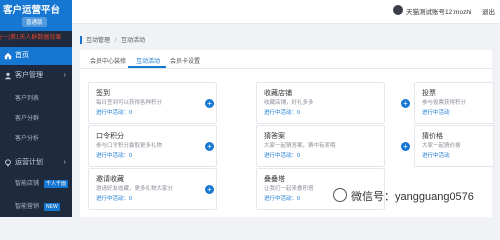 The height and width of the screenshot is (240, 500). I want to click on sidebar-item-label: 运营计划, so click(29, 162).